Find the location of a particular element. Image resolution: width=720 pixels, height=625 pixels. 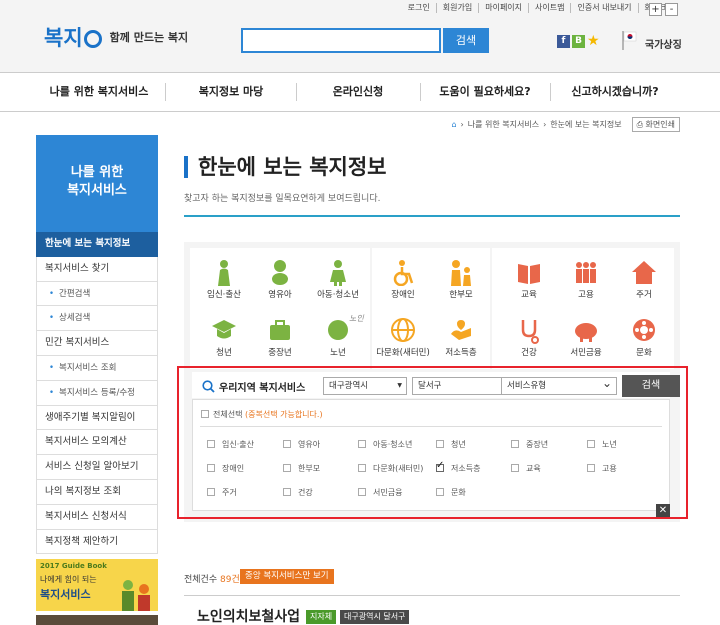

print-icon: ⎙ is located at coordinates (641, 124).